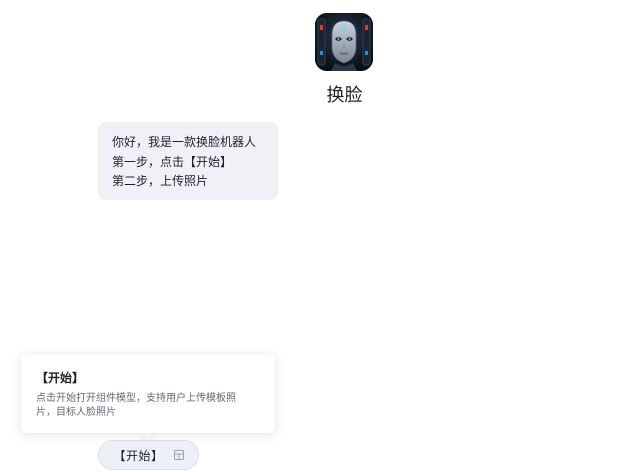 The image size is (631, 472). I want to click on component-icon, so click(178, 455).